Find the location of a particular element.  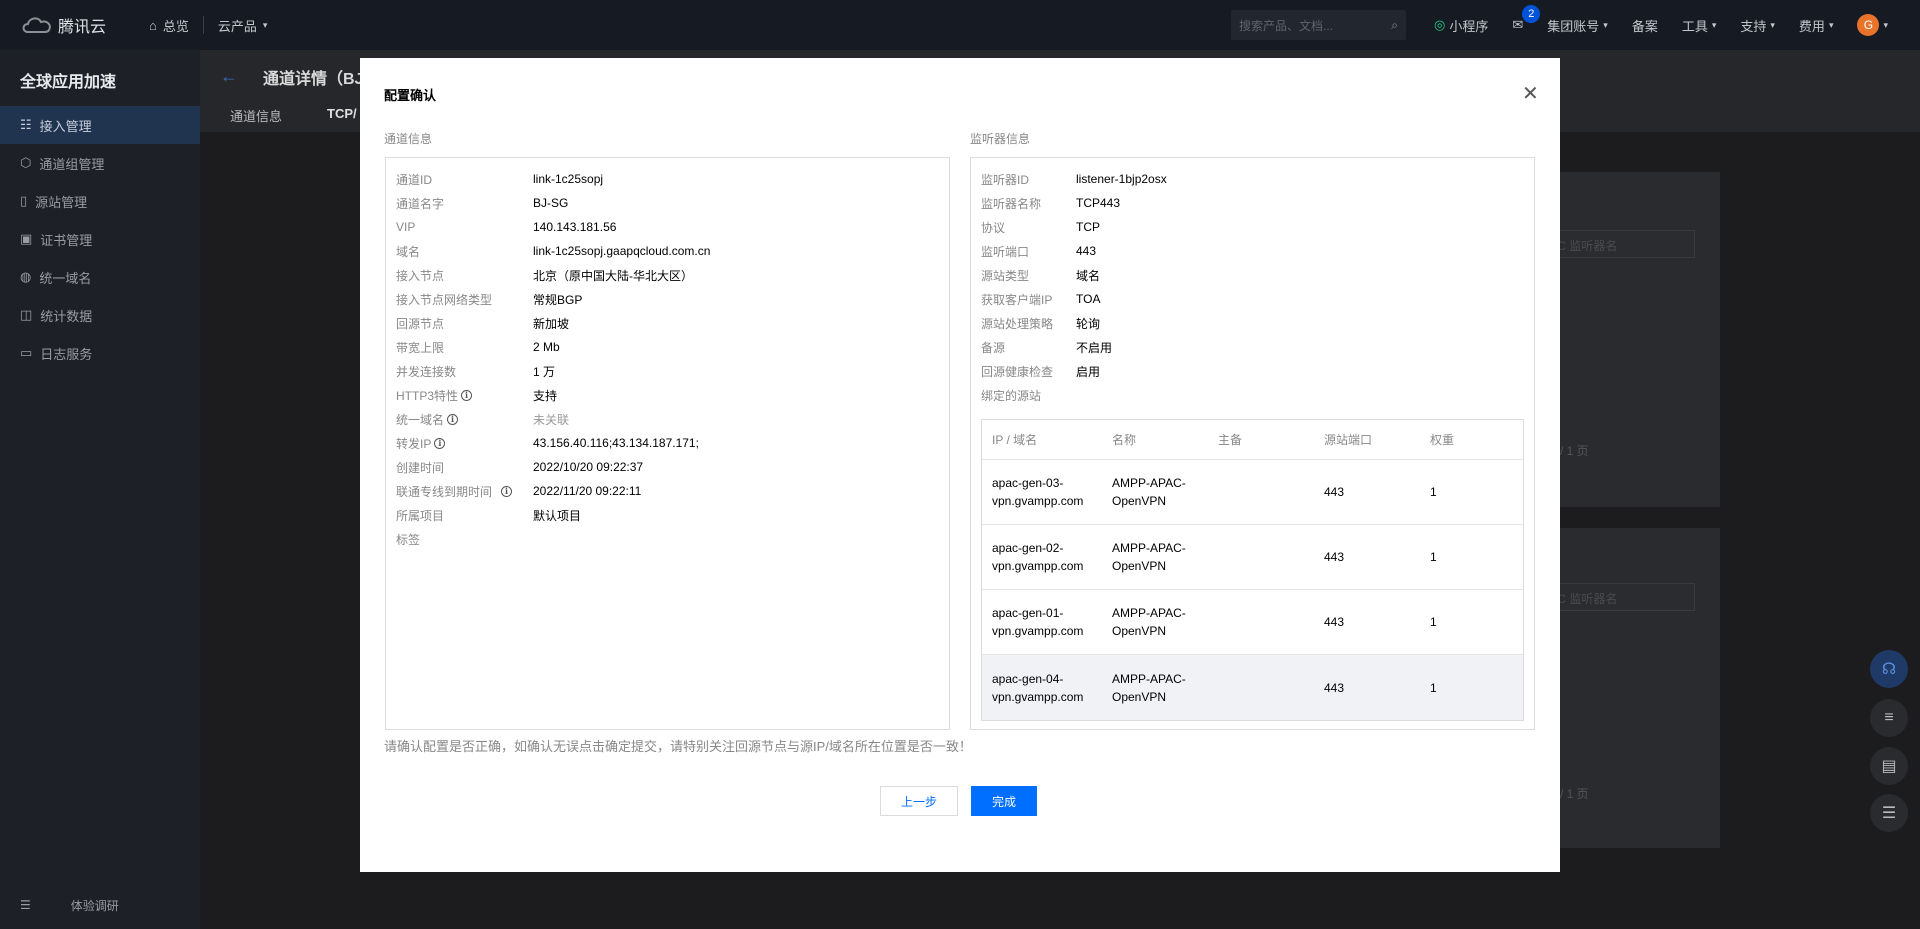

back-arrow-icon: ← is located at coordinates (229, 76).